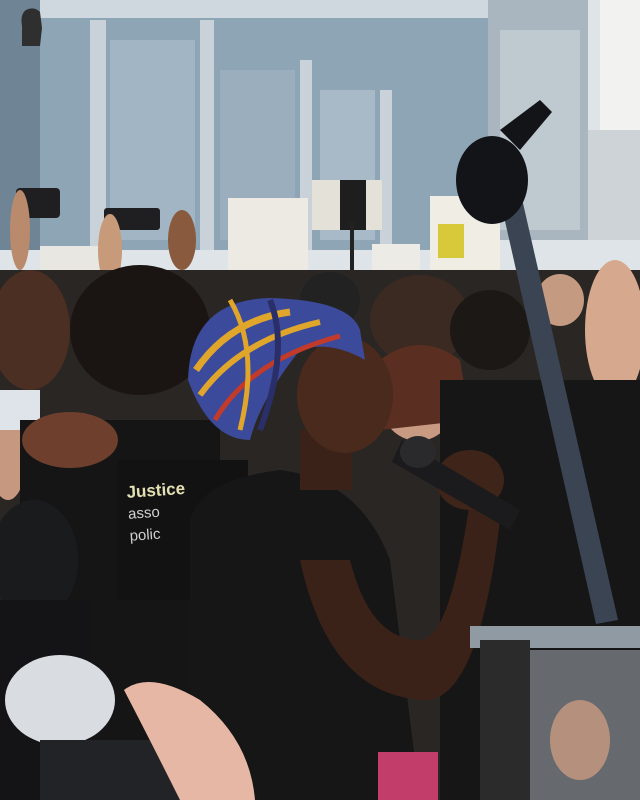 This screenshot has width=640, height=800. Describe the element at coordinates (31, 27) in the screenshot. I see `raised-fist-icon` at that location.